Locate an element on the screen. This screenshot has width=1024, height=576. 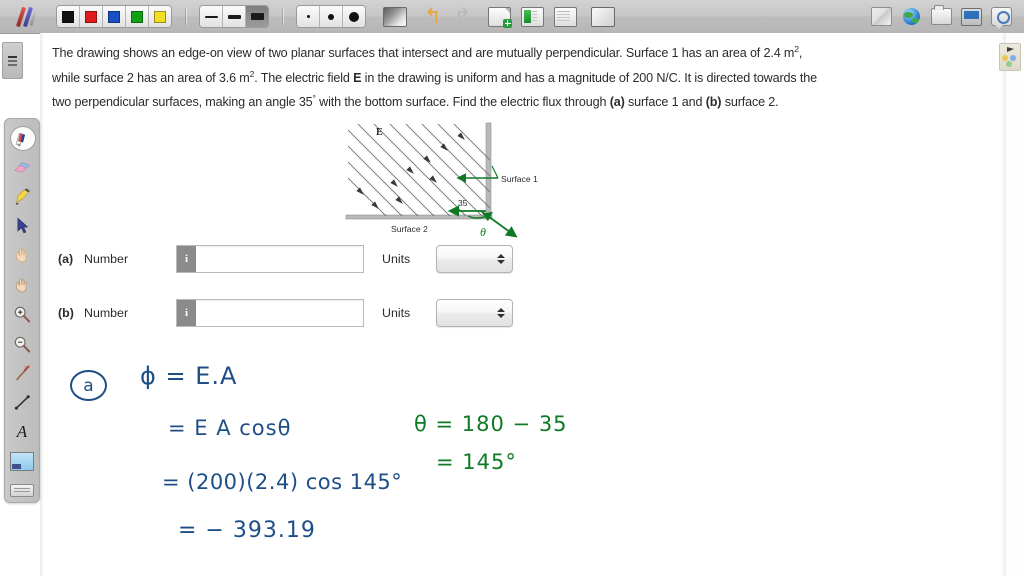
handwriting-line-2: = E A cosθ is located at coordinates (230, 428).